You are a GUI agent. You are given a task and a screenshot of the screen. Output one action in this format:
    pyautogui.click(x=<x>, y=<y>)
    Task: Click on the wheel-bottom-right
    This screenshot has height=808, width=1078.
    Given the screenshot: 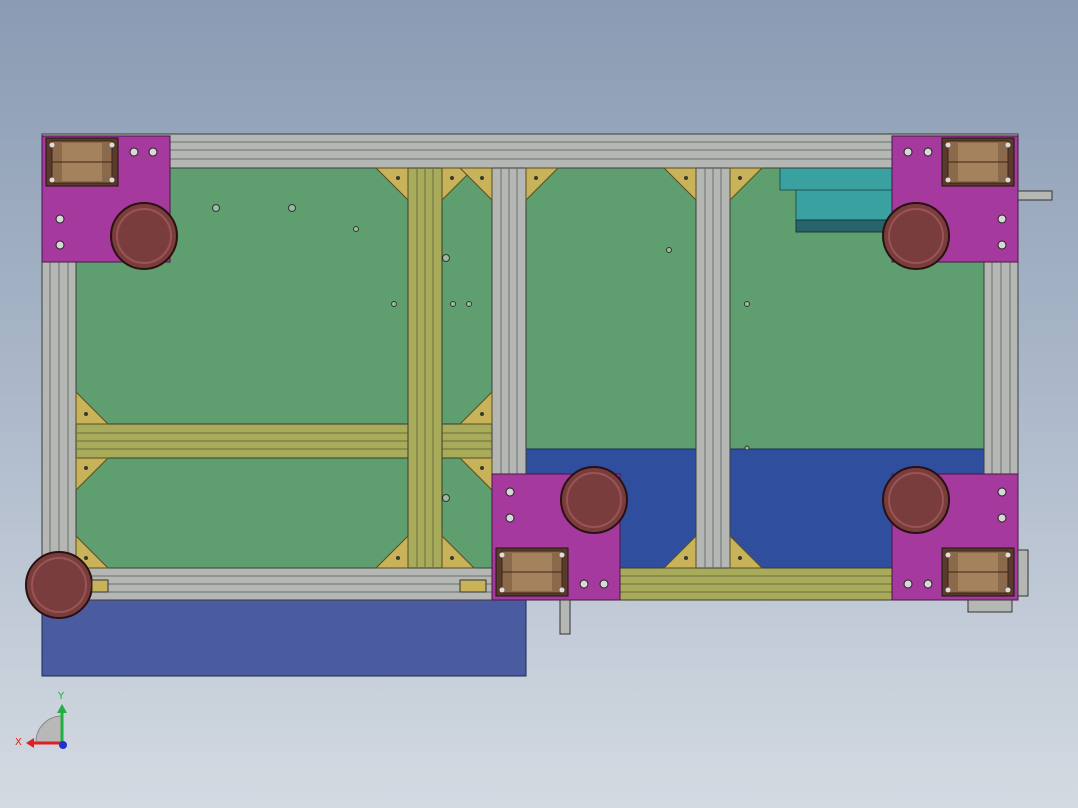 What is the action you would take?
    pyautogui.click(x=916, y=500)
    